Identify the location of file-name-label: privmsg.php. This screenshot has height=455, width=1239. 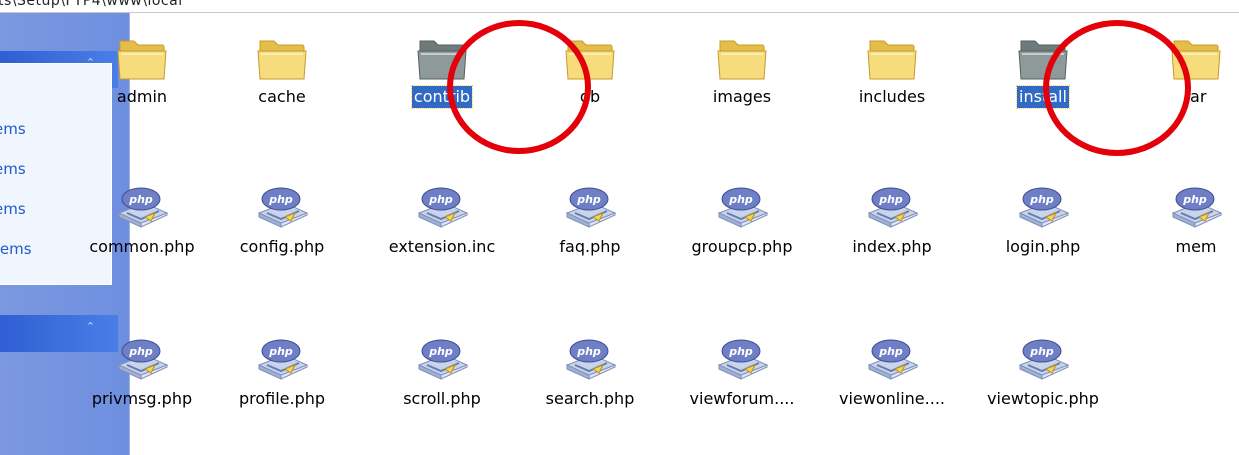
(142, 398).